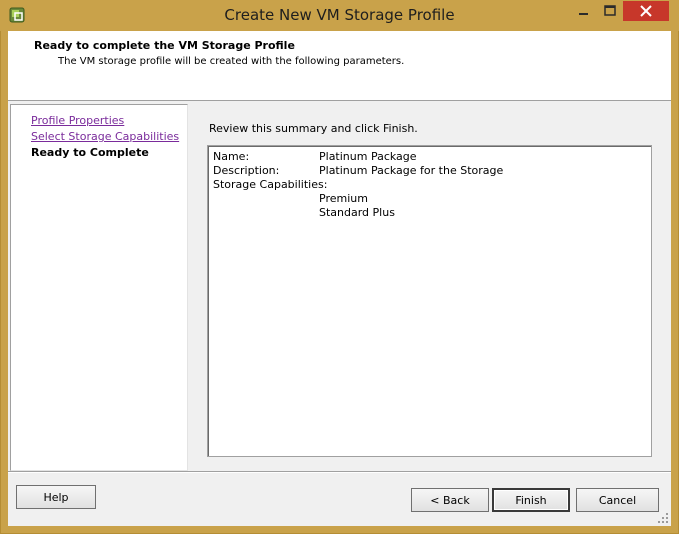  Describe the element at coordinates (368, 156) in the screenshot. I see `name-value: Platinum Package` at that location.